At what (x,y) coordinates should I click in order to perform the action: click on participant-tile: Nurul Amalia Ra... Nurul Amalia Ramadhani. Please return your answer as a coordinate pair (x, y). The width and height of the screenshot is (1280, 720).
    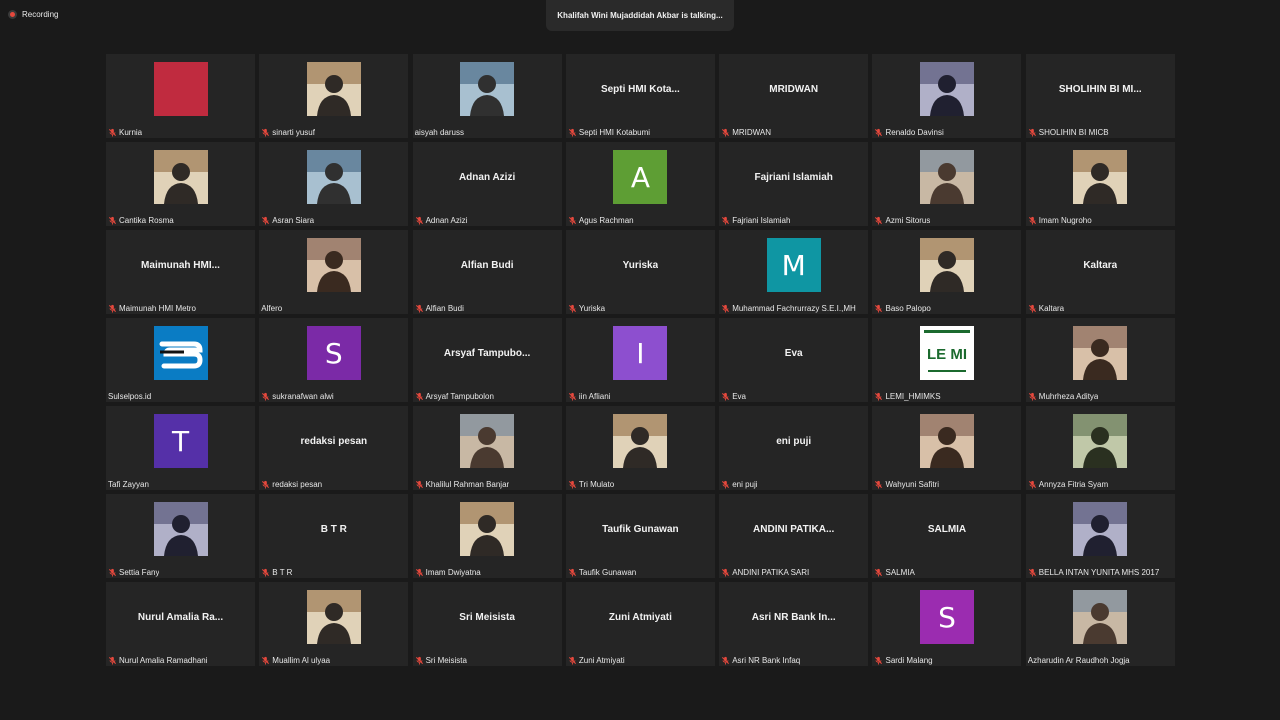
    Looking at the image, I should click on (180, 624).